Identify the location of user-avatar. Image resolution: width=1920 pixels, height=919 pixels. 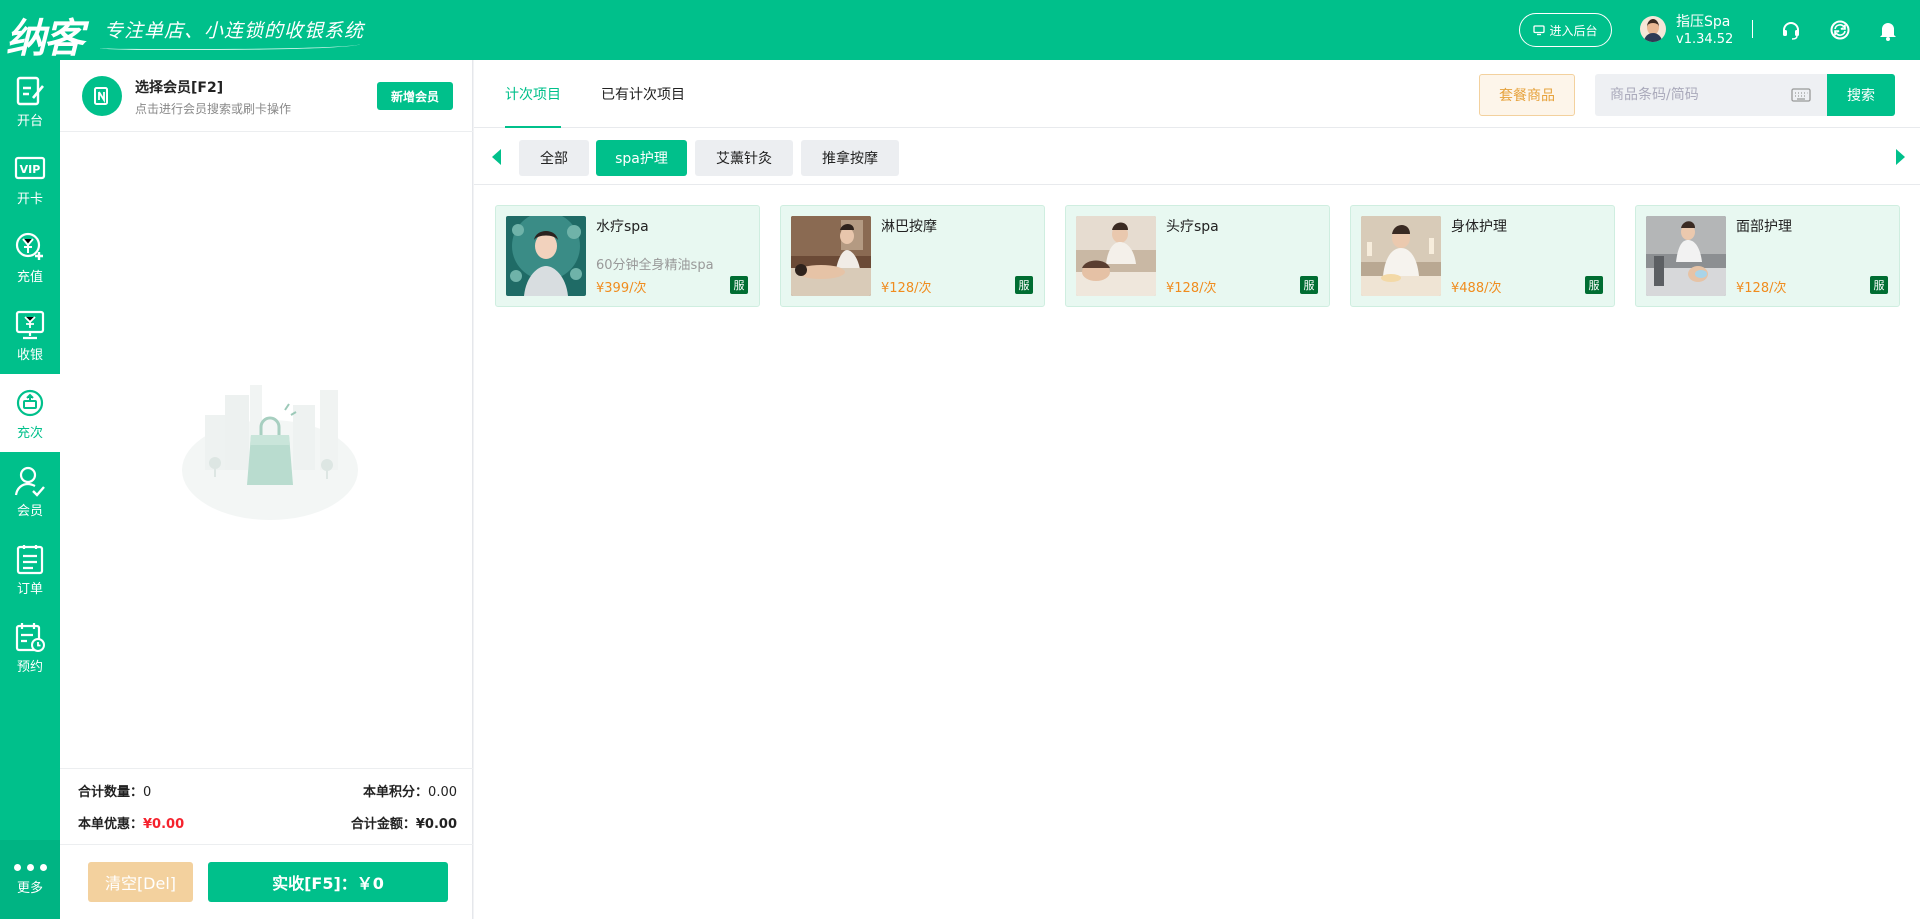
(1653, 29).